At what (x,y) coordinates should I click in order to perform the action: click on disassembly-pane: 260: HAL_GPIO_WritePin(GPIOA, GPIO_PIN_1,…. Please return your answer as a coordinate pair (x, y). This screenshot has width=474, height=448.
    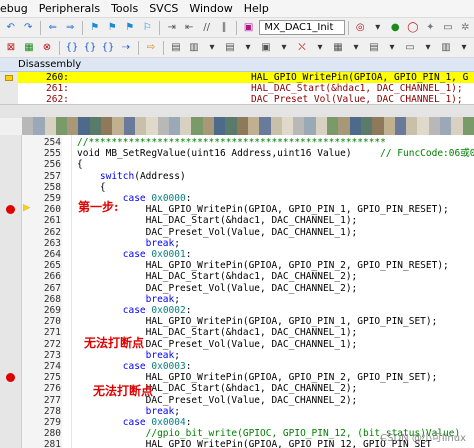
    Looking at the image, I should click on (237, 88).